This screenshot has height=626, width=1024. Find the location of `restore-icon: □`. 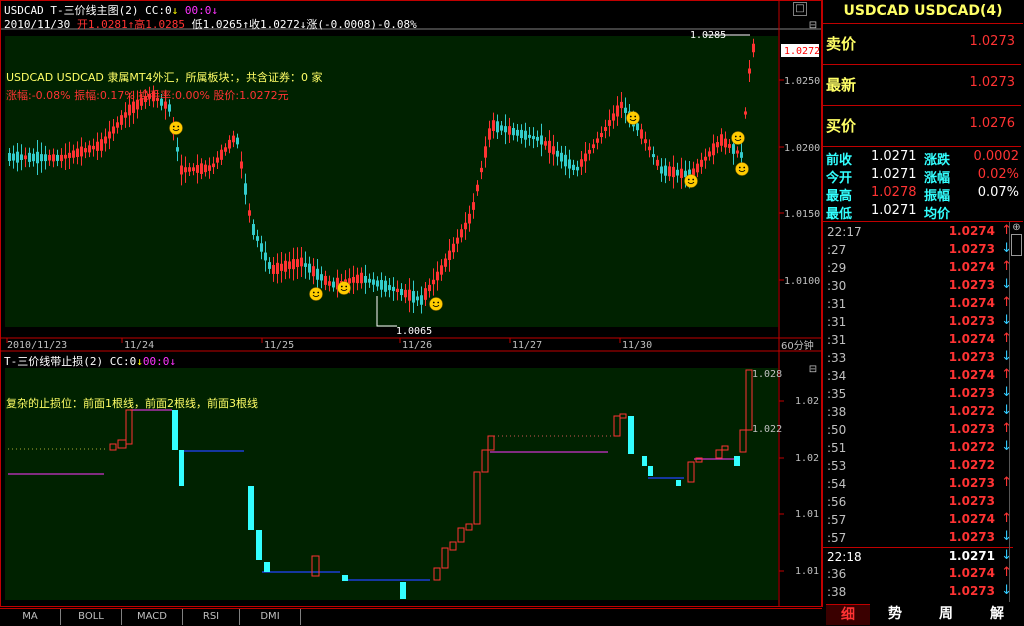

restore-icon: □ is located at coordinates (800, 9).